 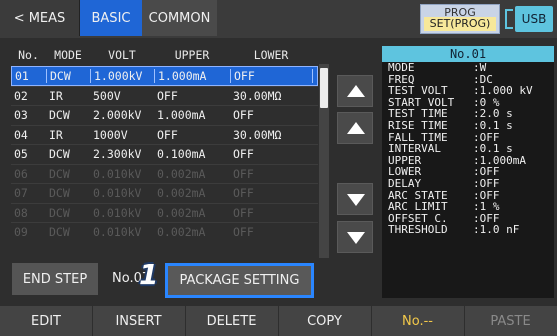 What do you see at coordinates (21, 173) in the screenshot?
I see `cell-no: 06` at bounding box center [21, 173].